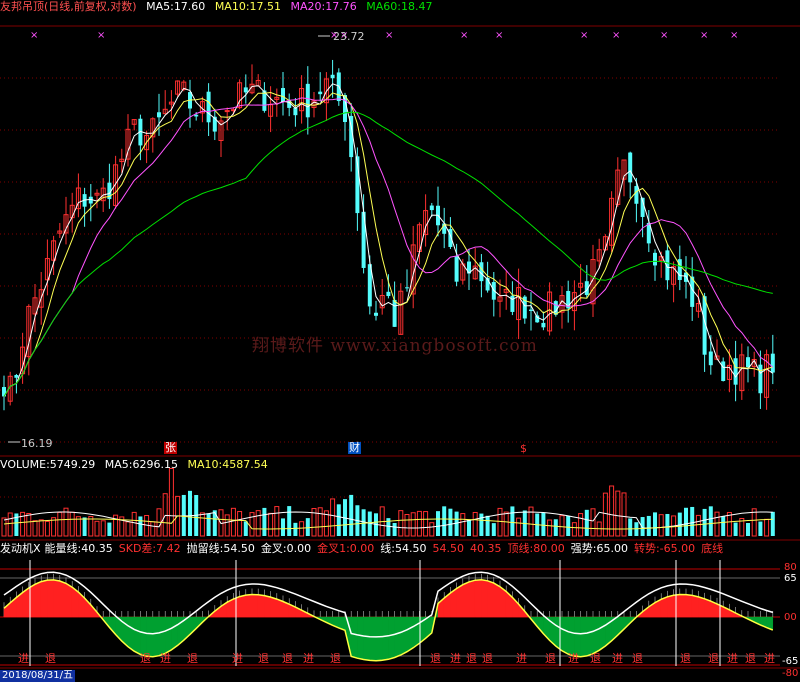 The width and height of the screenshot is (800, 682). I want to click on v1-value: 54.50, so click(448, 548).